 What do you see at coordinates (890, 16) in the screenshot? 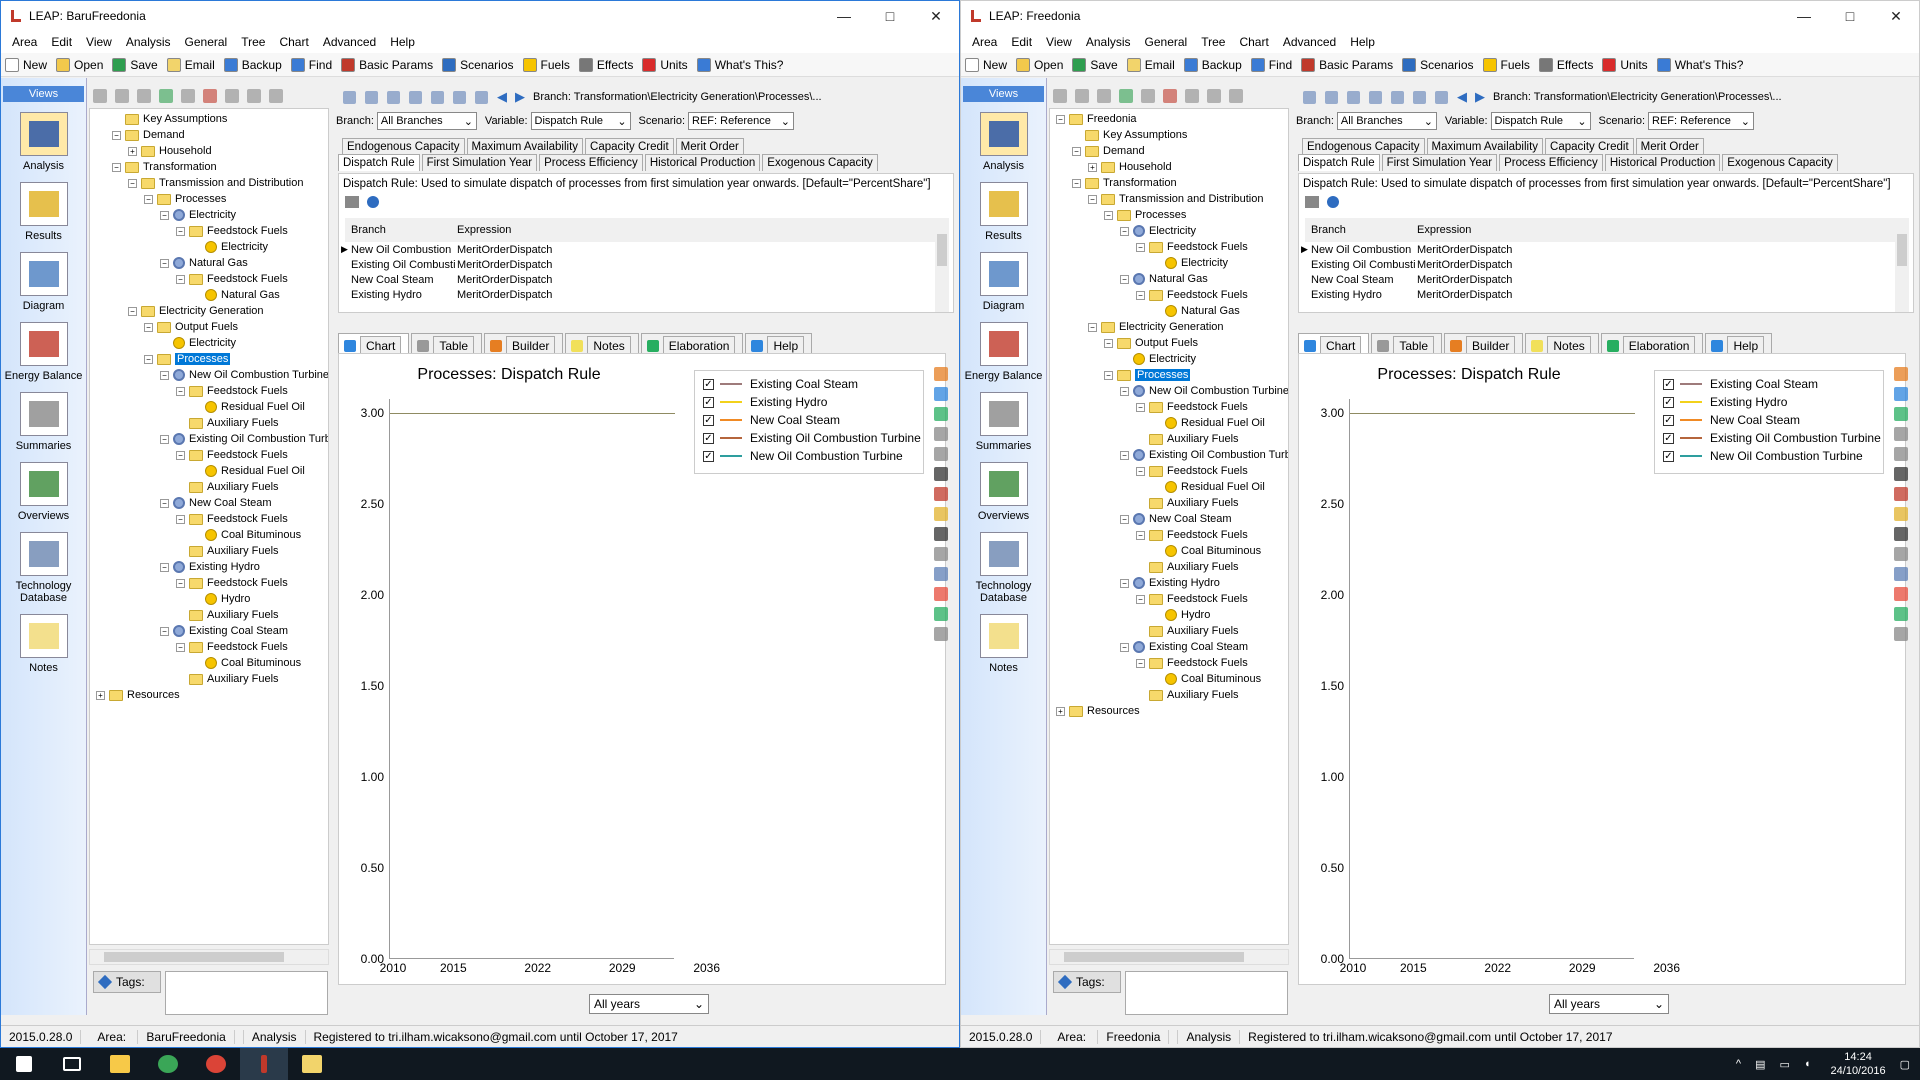
I see `maximize-button: □` at bounding box center [890, 16].